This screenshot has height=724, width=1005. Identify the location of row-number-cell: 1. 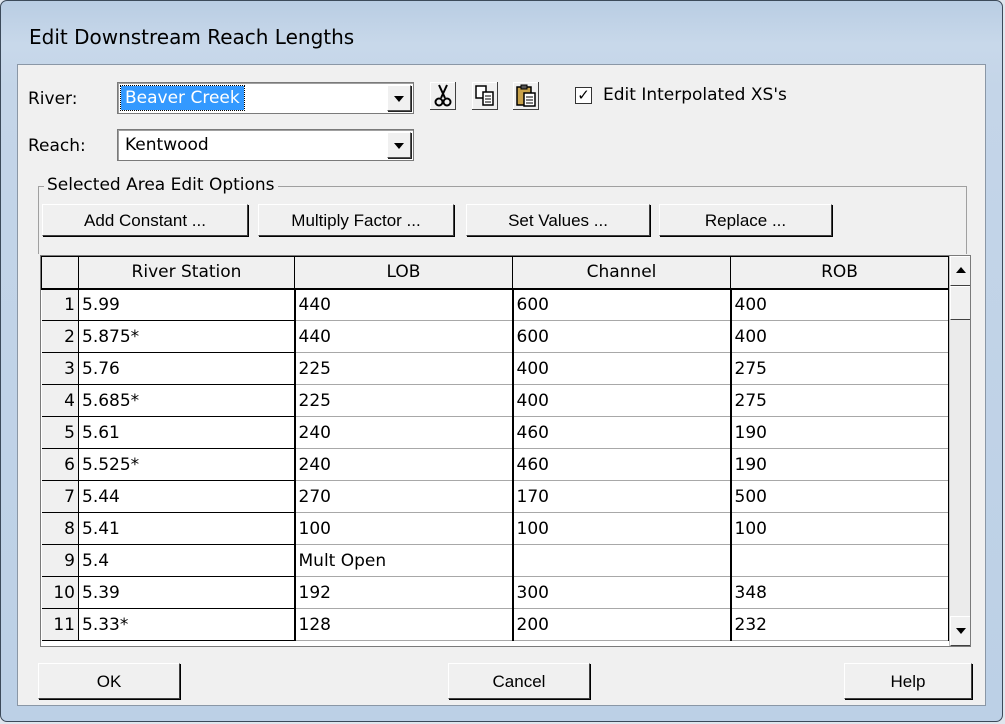
(60, 304).